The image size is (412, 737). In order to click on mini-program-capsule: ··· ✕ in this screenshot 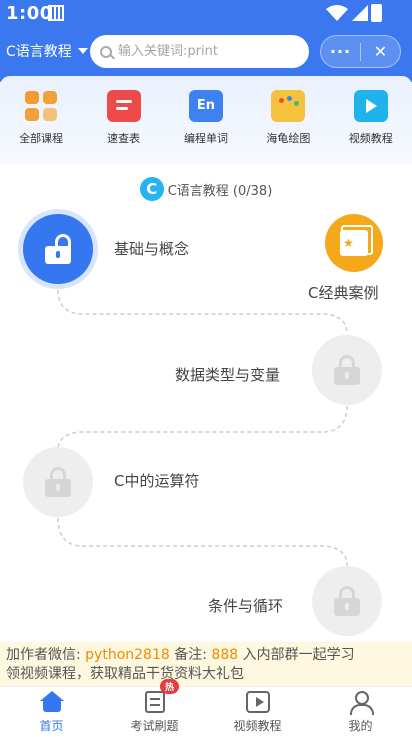, I will do `click(360, 51)`.